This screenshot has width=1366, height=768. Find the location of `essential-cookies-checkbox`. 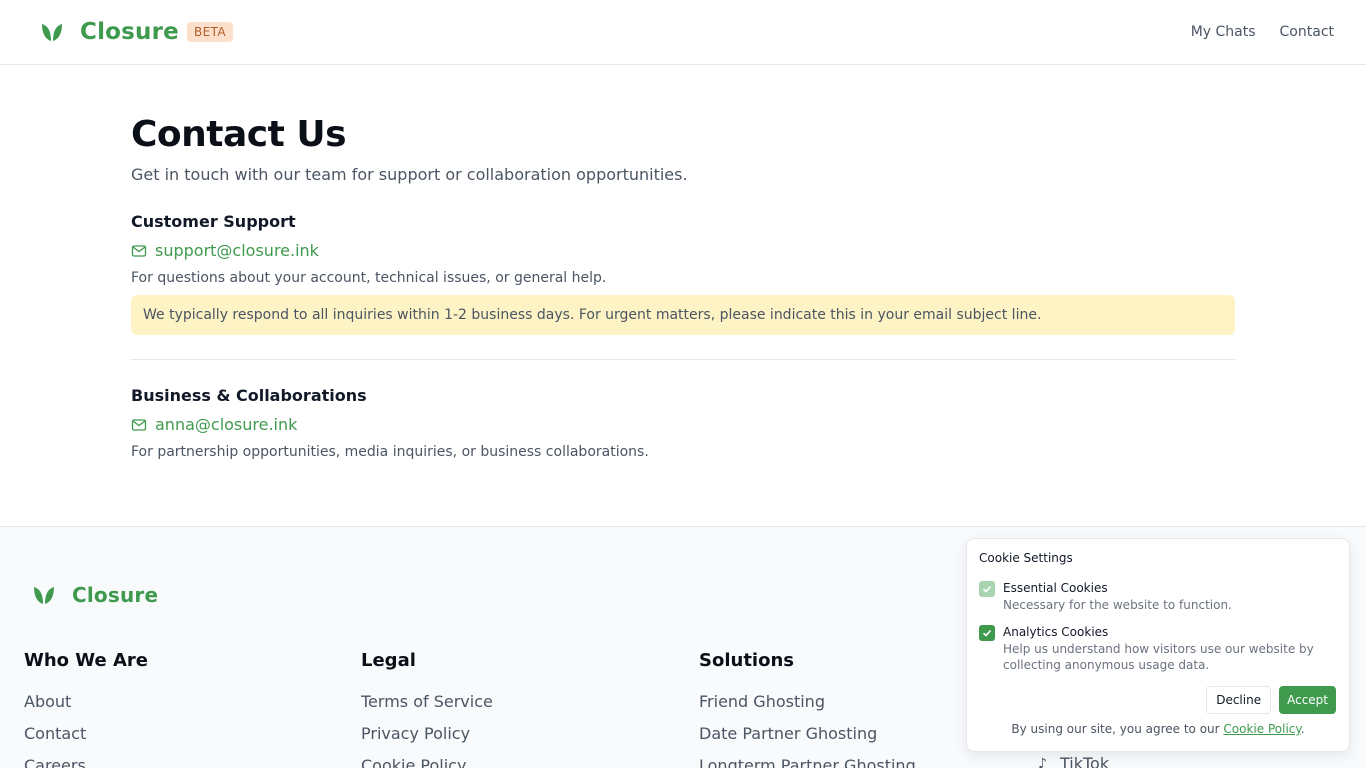

essential-cookies-checkbox is located at coordinates (987, 589).